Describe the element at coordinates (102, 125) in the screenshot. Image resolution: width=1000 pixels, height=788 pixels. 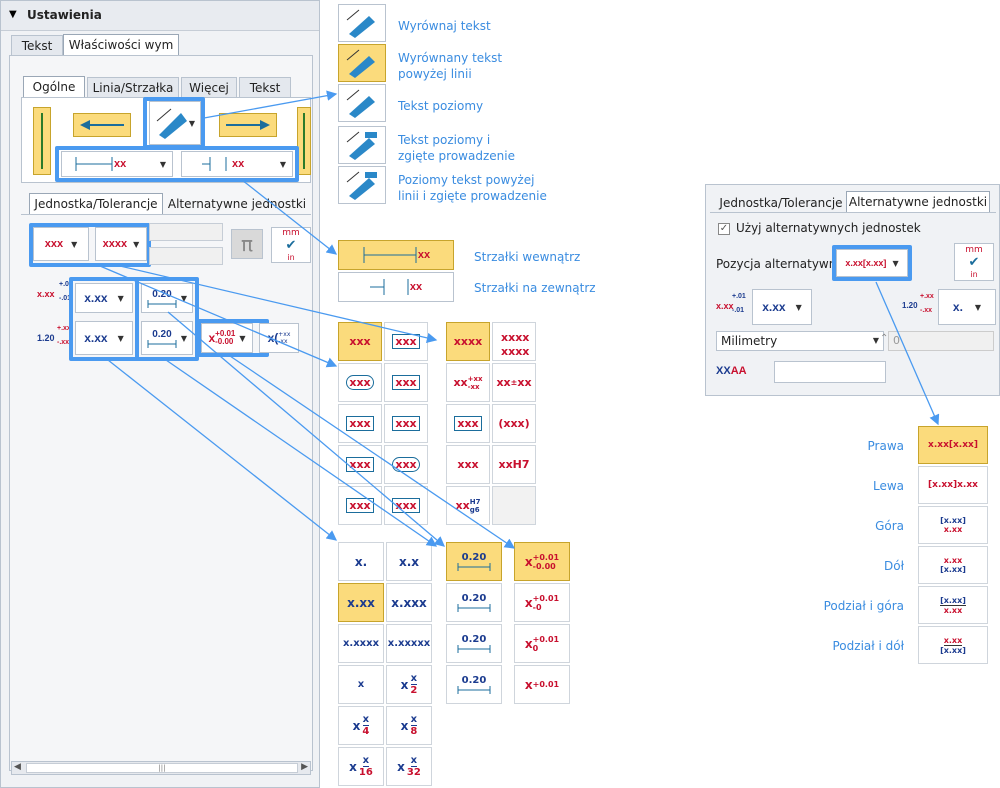
I see `arrow-left-button` at that location.